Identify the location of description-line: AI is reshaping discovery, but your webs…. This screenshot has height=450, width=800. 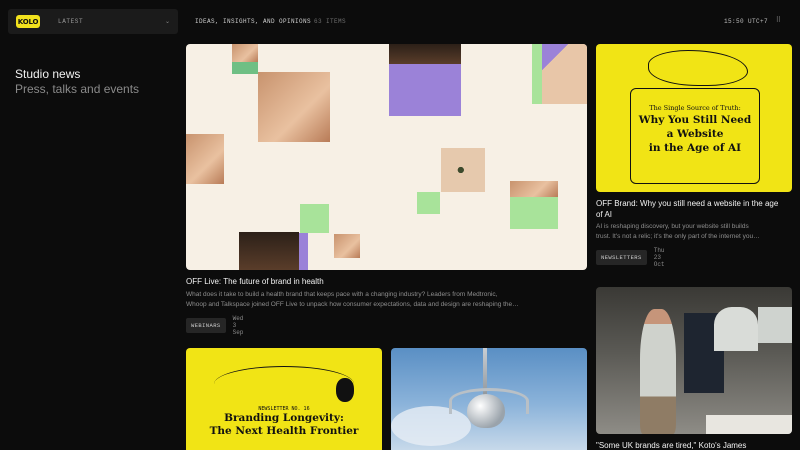
(672, 226).